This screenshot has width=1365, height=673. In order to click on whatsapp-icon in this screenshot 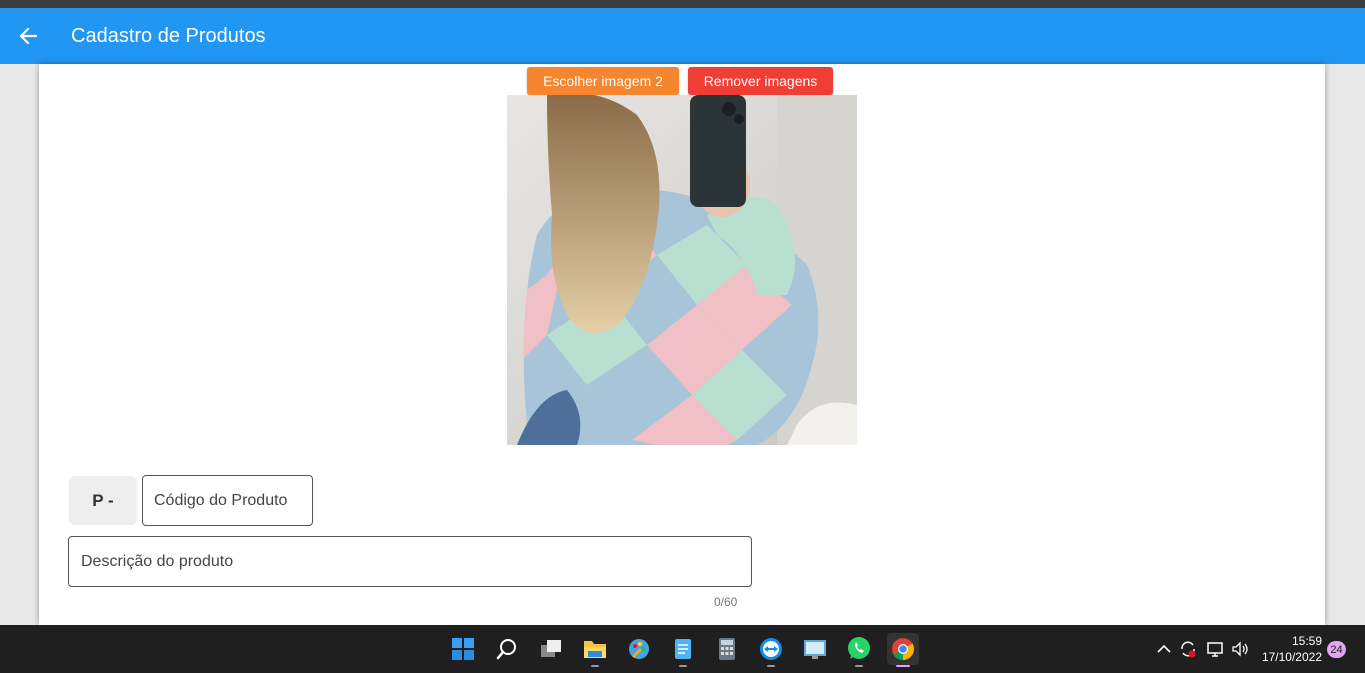, I will do `click(859, 648)`.